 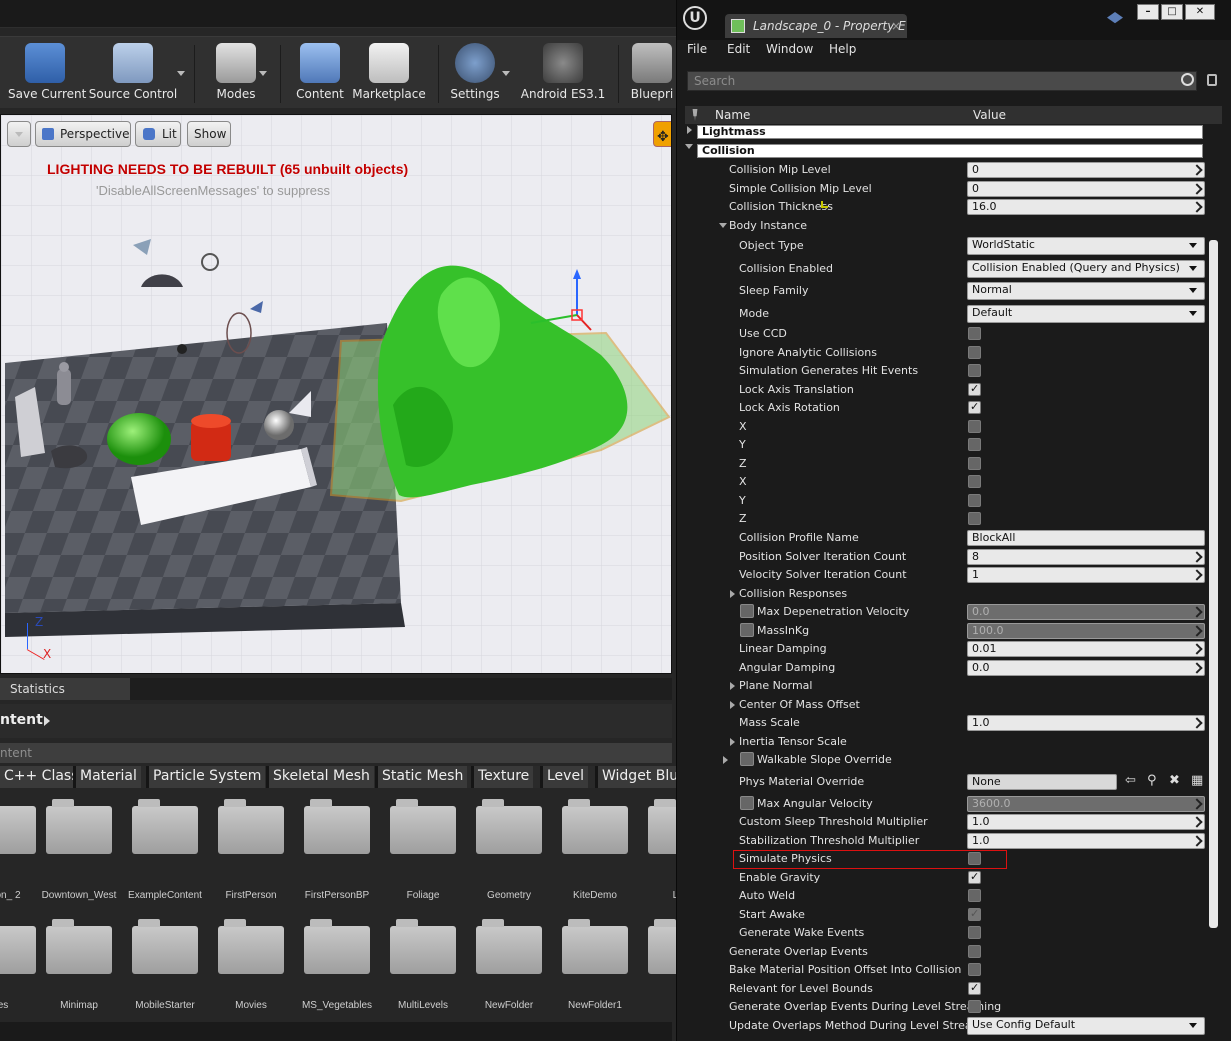 I want to click on settings-button: Settings, so click(x=475, y=75).